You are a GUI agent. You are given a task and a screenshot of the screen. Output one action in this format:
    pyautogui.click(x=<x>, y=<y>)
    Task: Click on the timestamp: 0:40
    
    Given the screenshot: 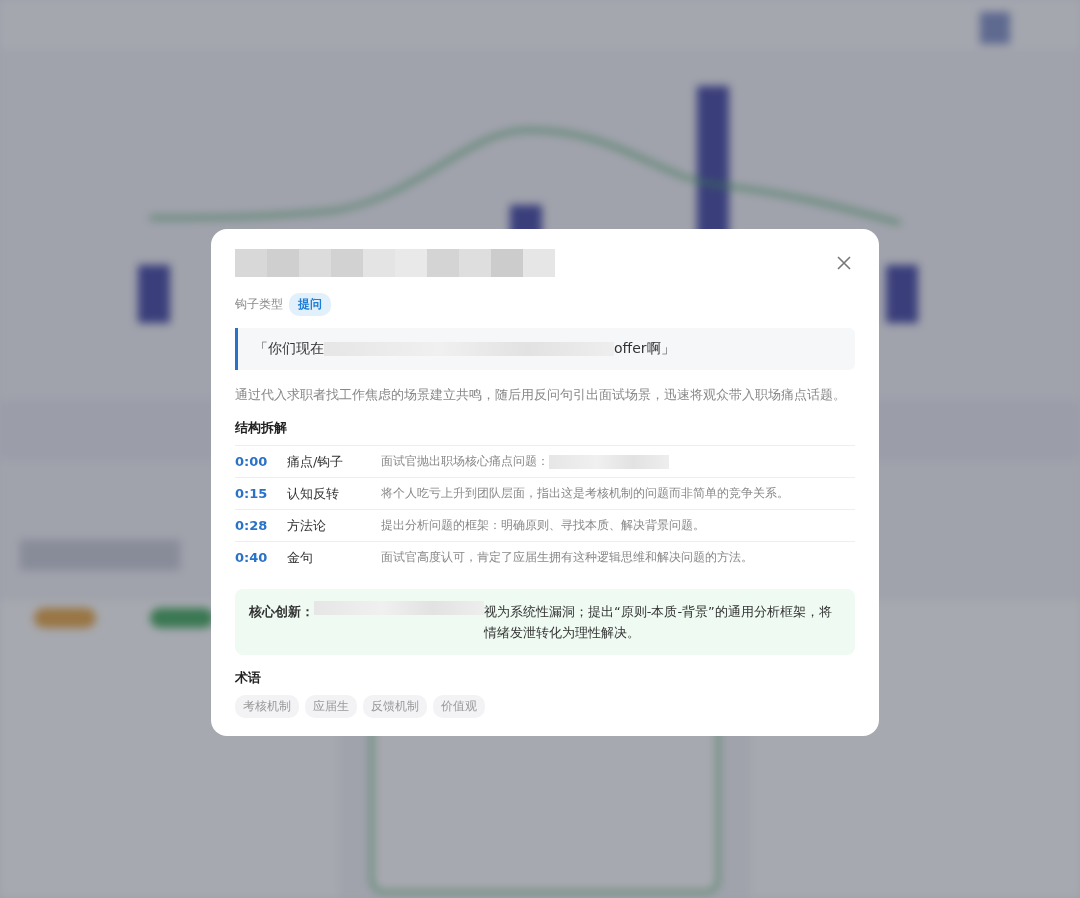 What is the action you would take?
    pyautogui.click(x=252, y=557)
    